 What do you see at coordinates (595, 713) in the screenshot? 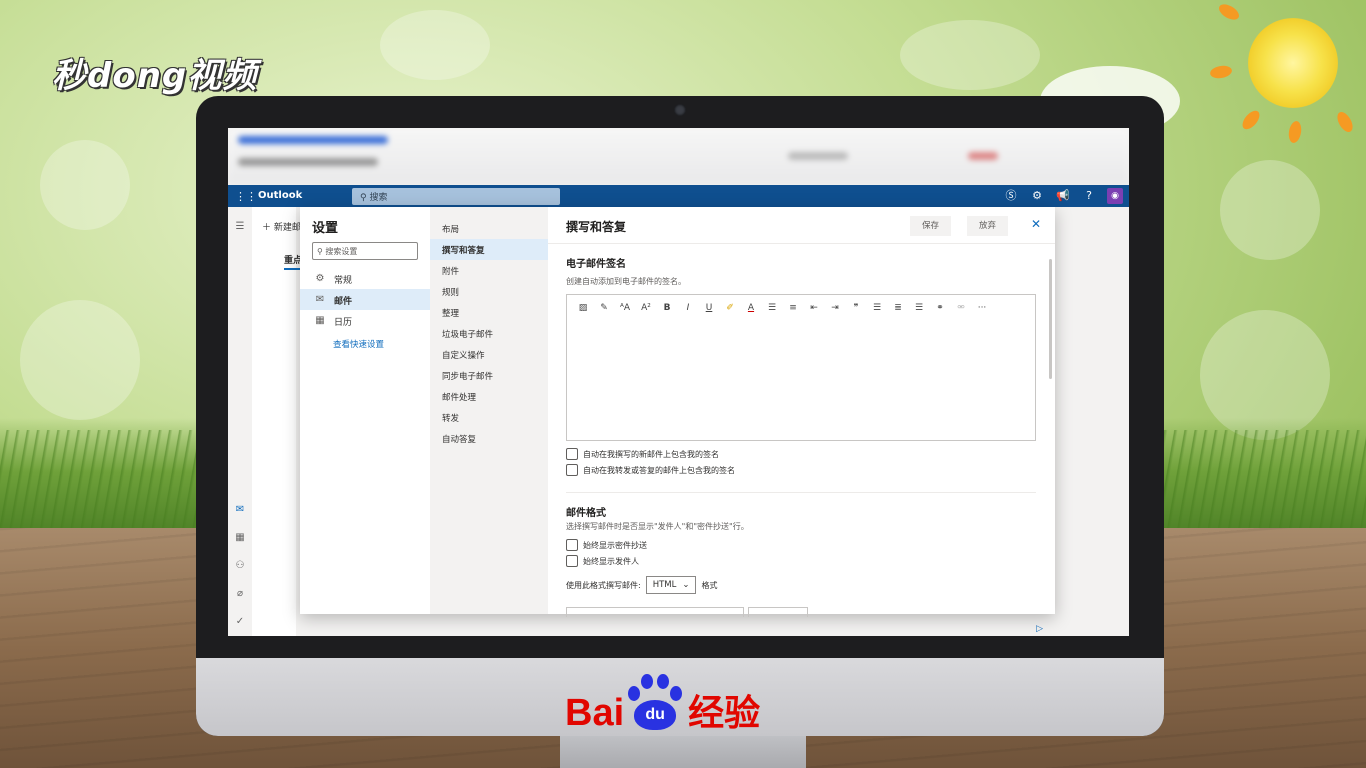
I see `baidu-text: Bai` at bounding box center [595, 713].